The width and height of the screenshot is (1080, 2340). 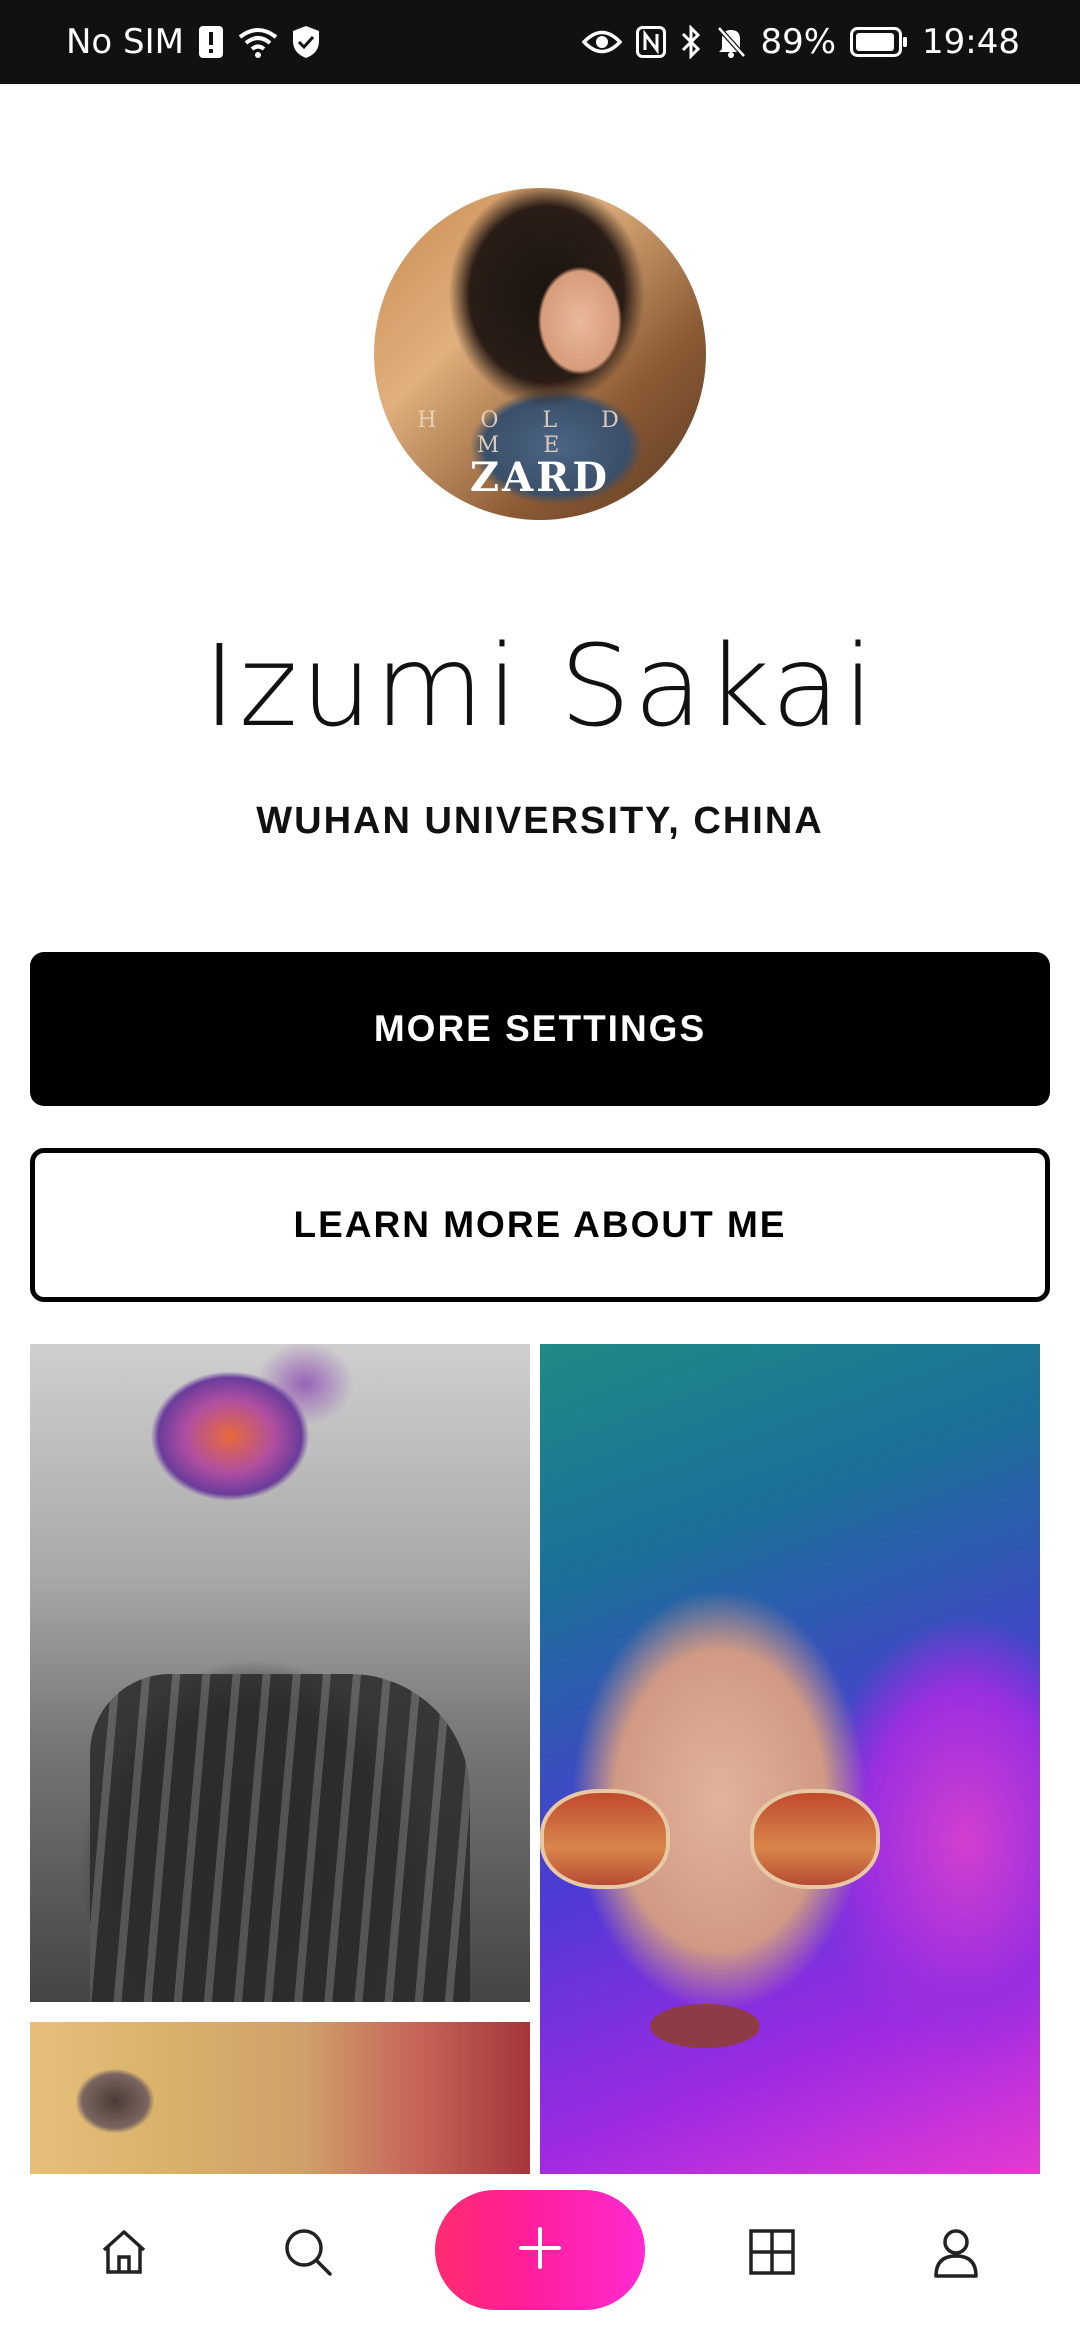 I want to click on bottom-nav, so click(x=540, y=2257).